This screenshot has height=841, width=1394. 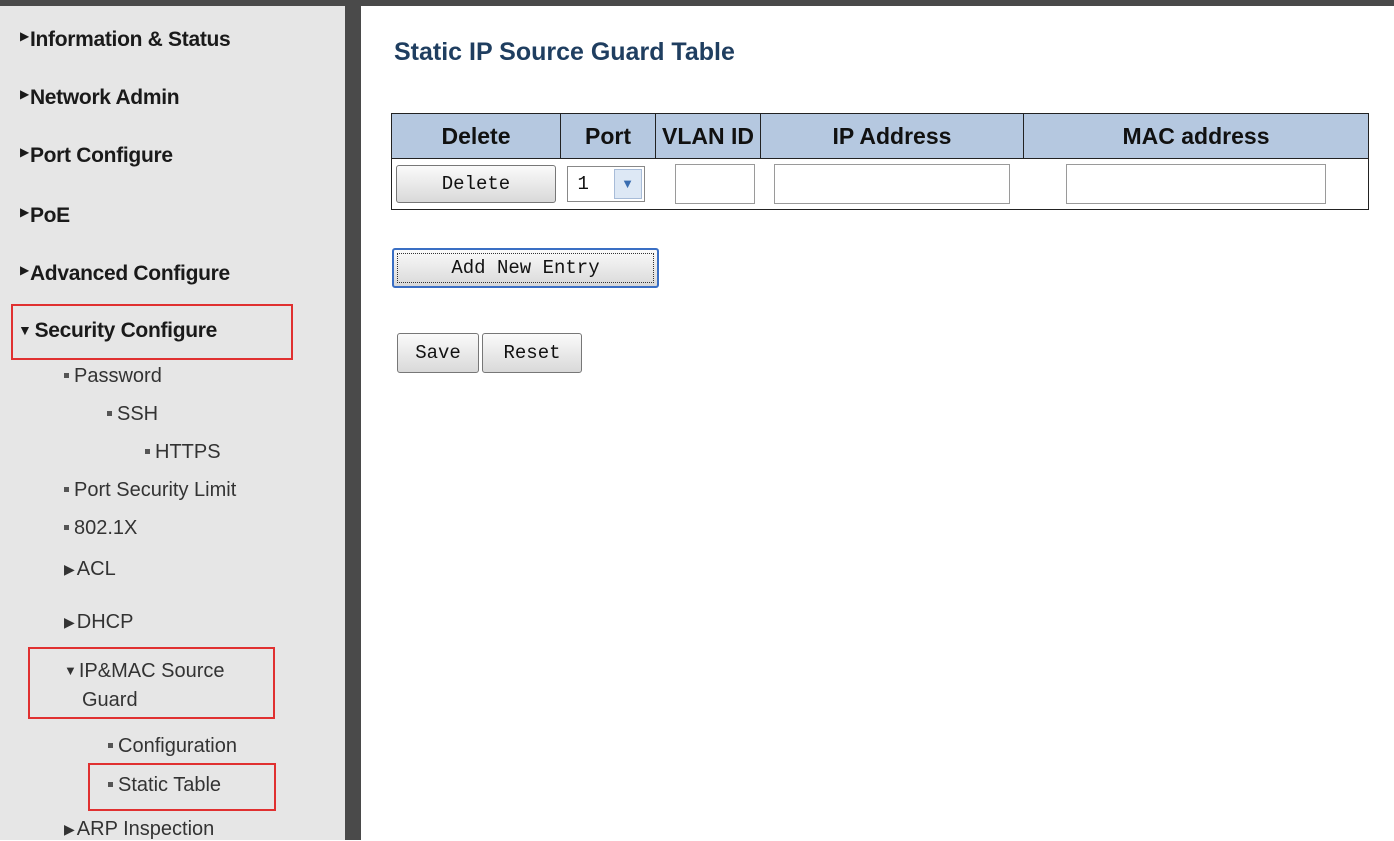 I want to click on sidebar-item-label: Network Admin, so click(x=104, y=97).